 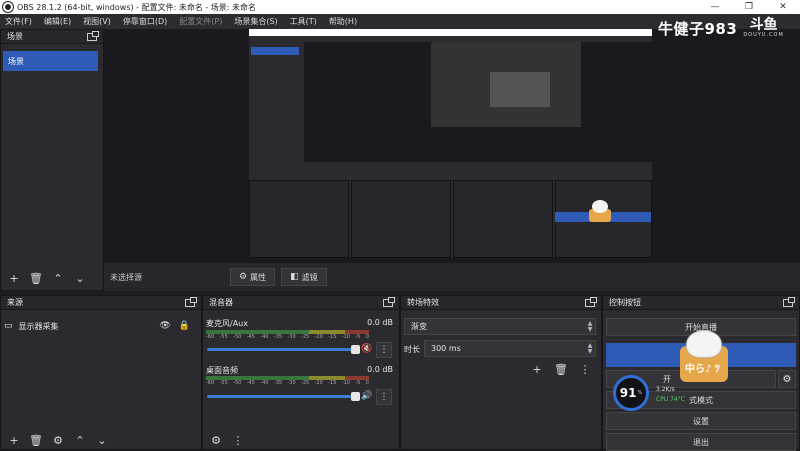 I want to click on no-source-label: 未选择源, so click(x=126, y=277).